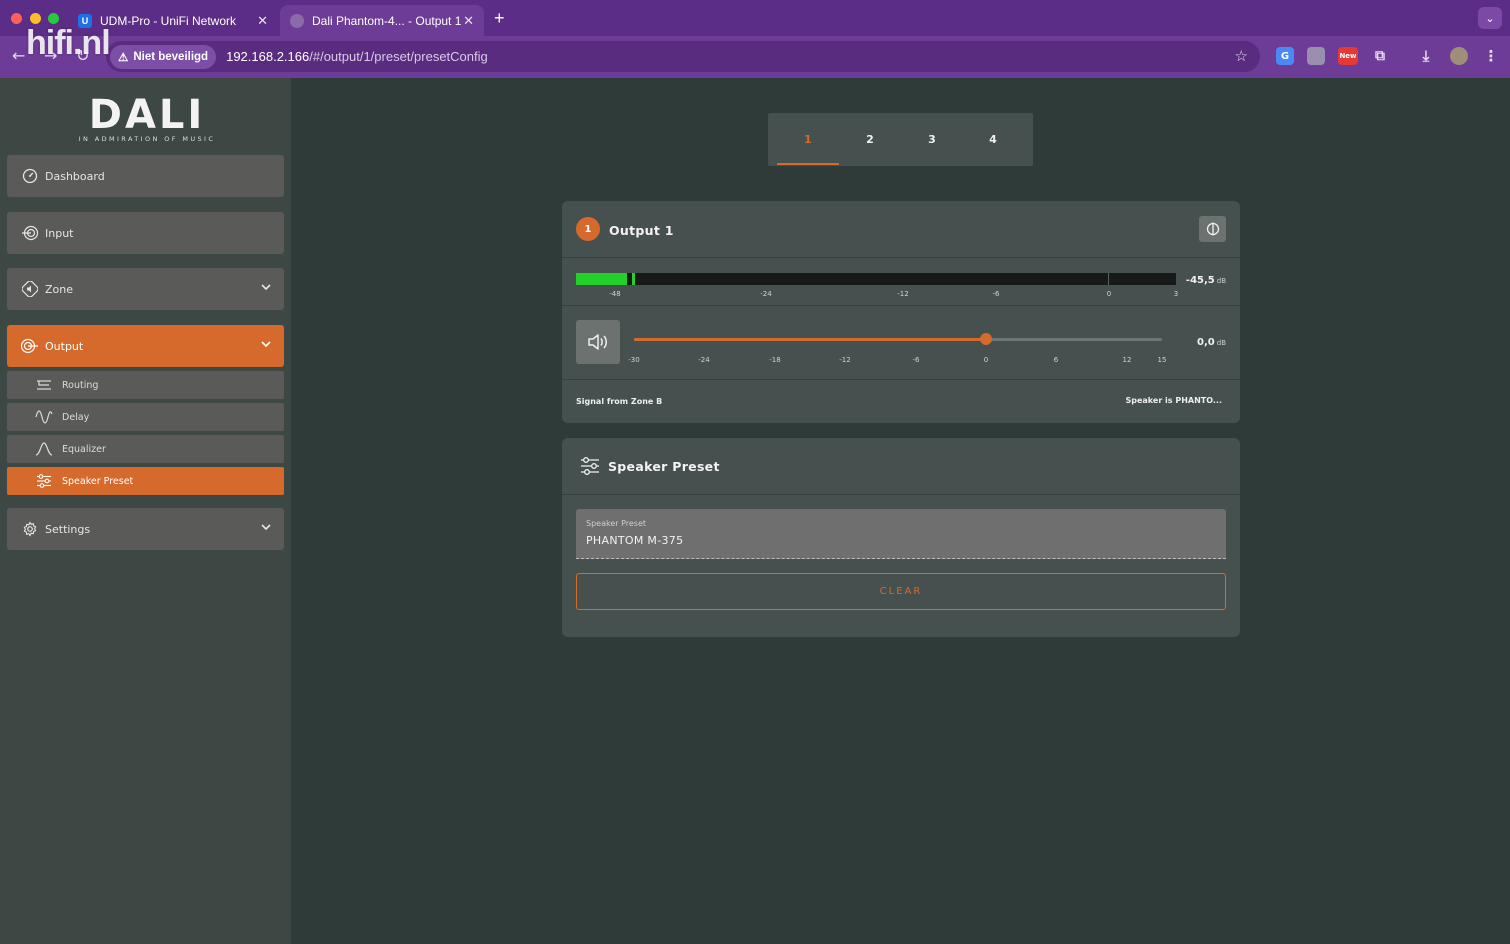  Describe the element at coordinates (1221, 343) in the screenshot. I see `volume-unit: dB` at that location.